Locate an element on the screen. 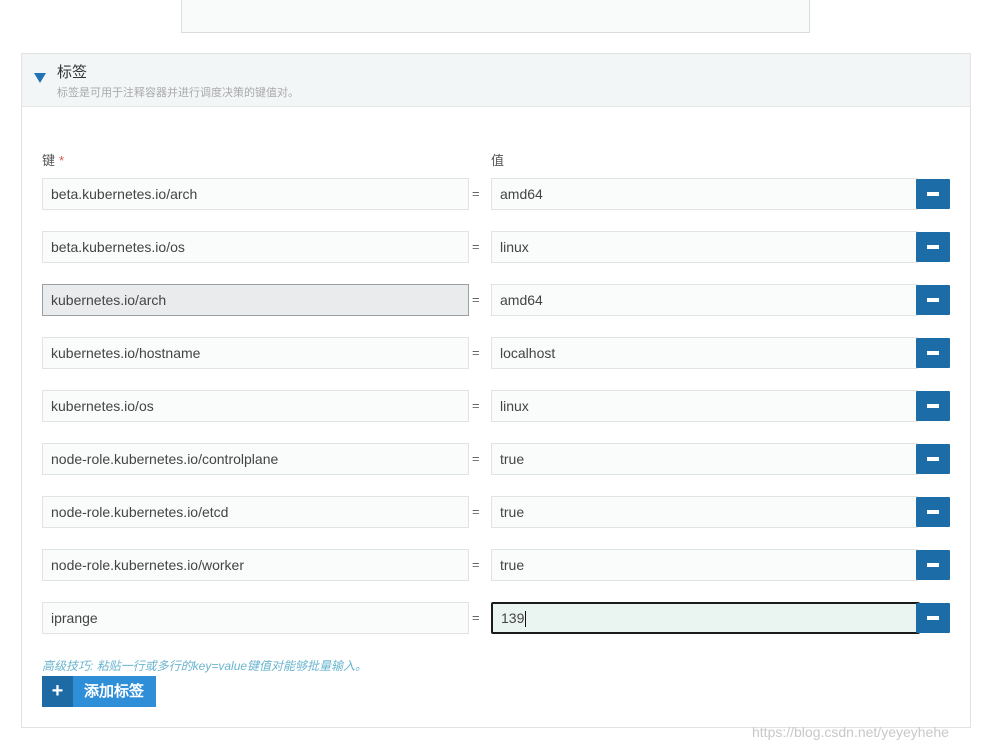  label-row: node-role.kubernetes.io/worker = true is located at coordinates (496, 565).